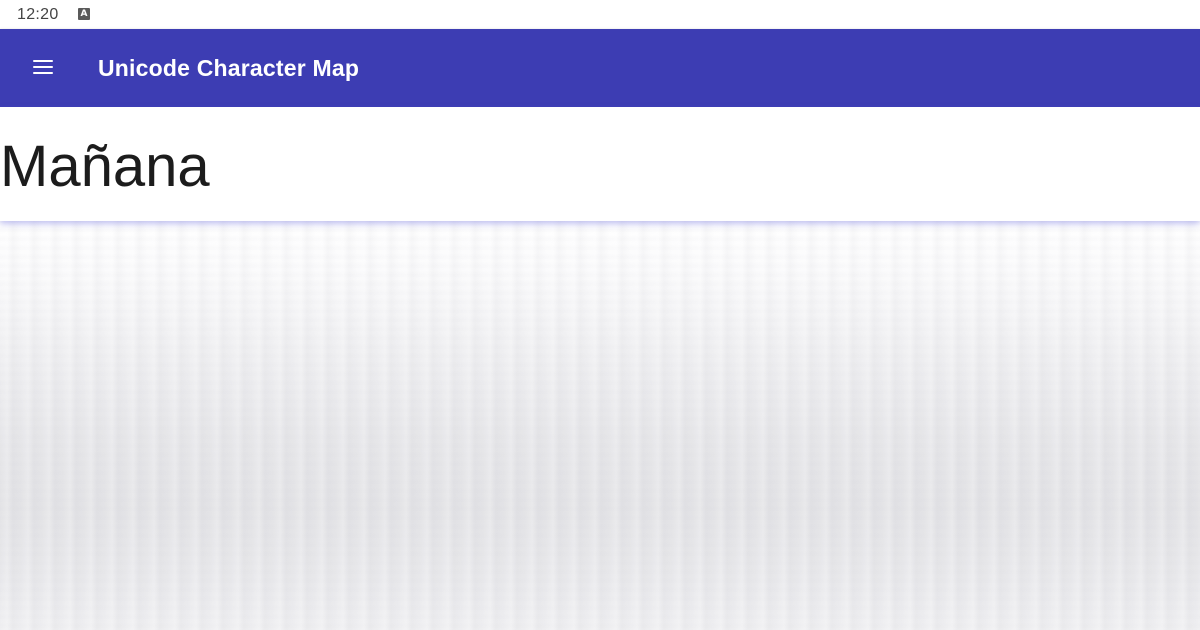 This screenshot has width=1200, height=630. What do you see at coordinates (600, 68) in the screenshot?
I see `app-bar: Unicode Character Map` at bounding box center [600, 68].